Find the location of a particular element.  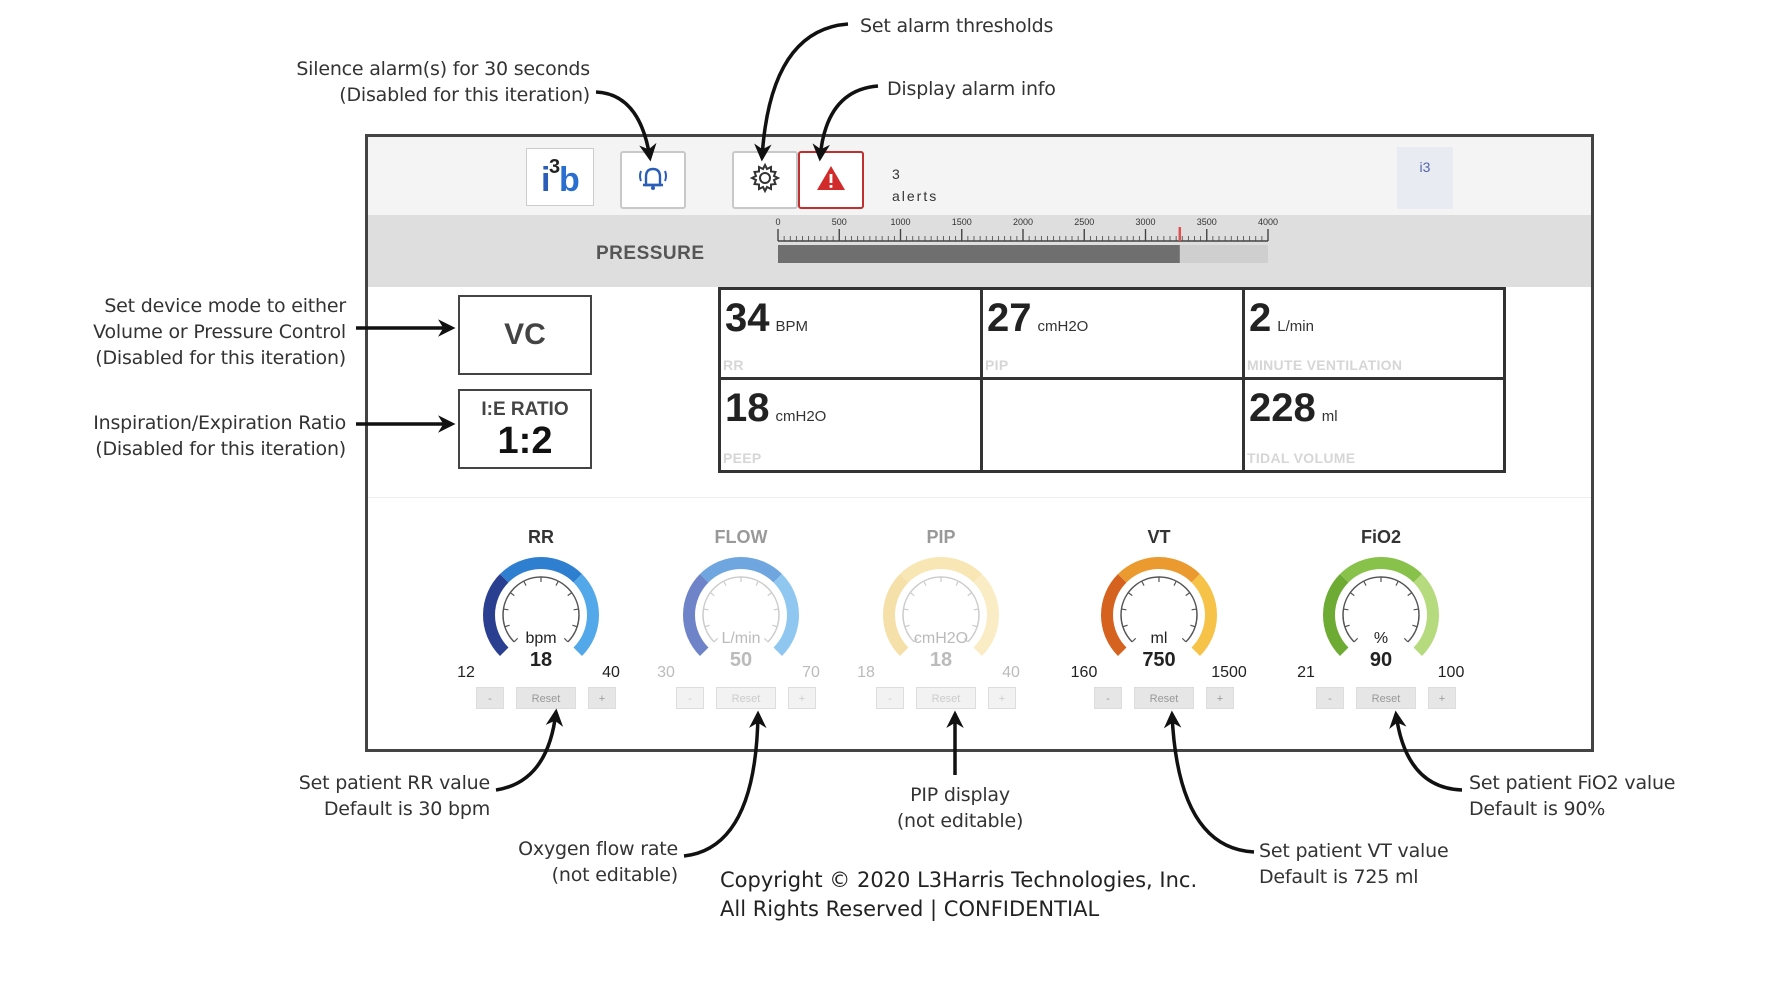

readout-rr-value: 34 is located at coordinates (747, 318).